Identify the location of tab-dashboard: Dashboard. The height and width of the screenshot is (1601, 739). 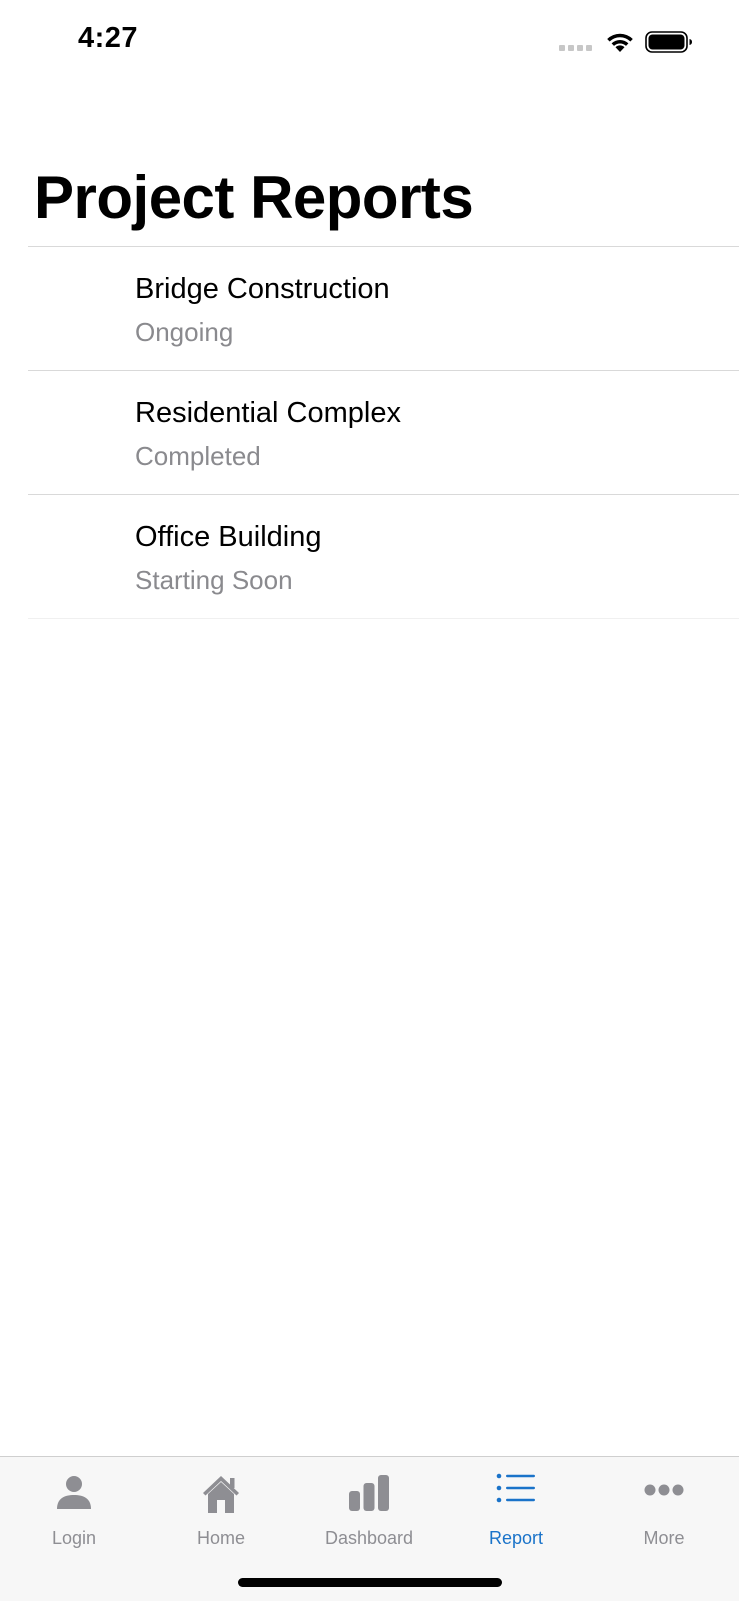
(369, 1507).